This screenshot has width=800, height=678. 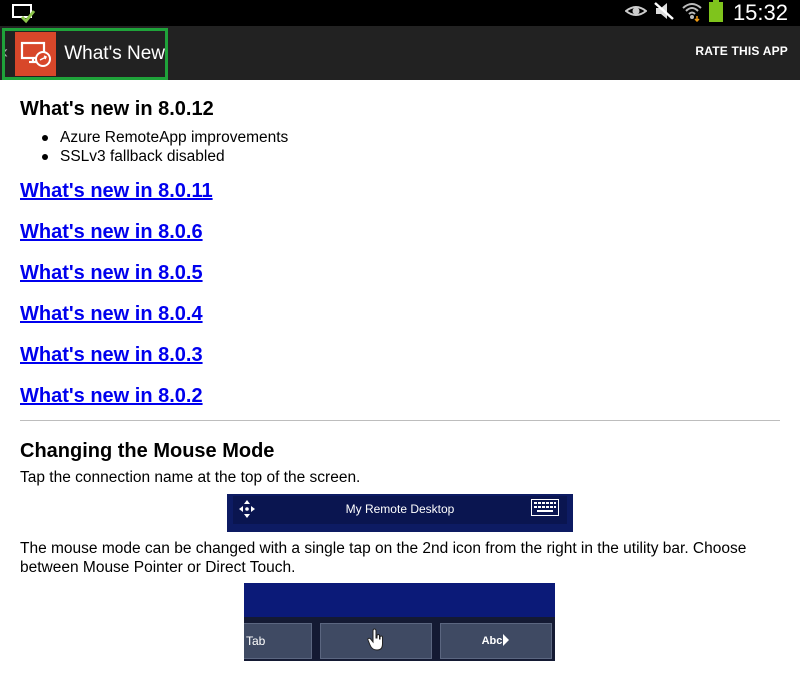 I want to click on cast-notification-icon, so click(x=24, y=13).